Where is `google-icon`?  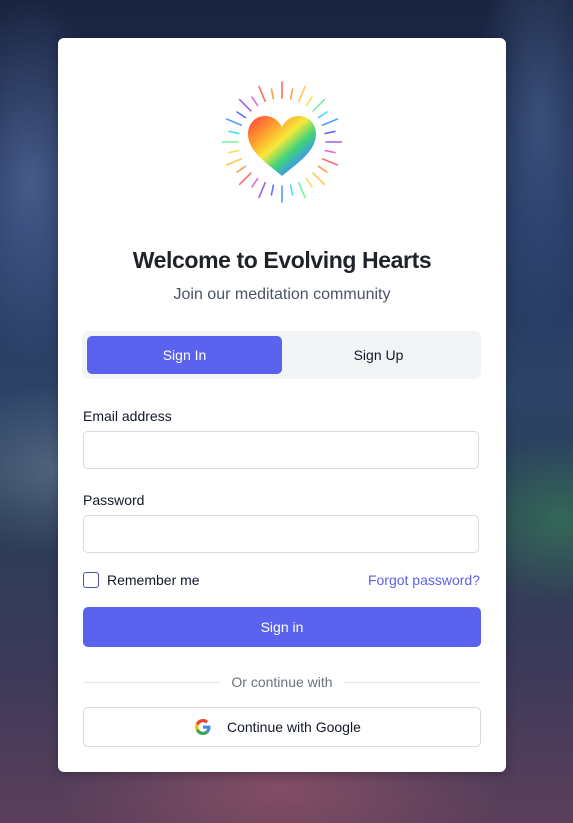 google-icon is located at coordinates (203, 727).